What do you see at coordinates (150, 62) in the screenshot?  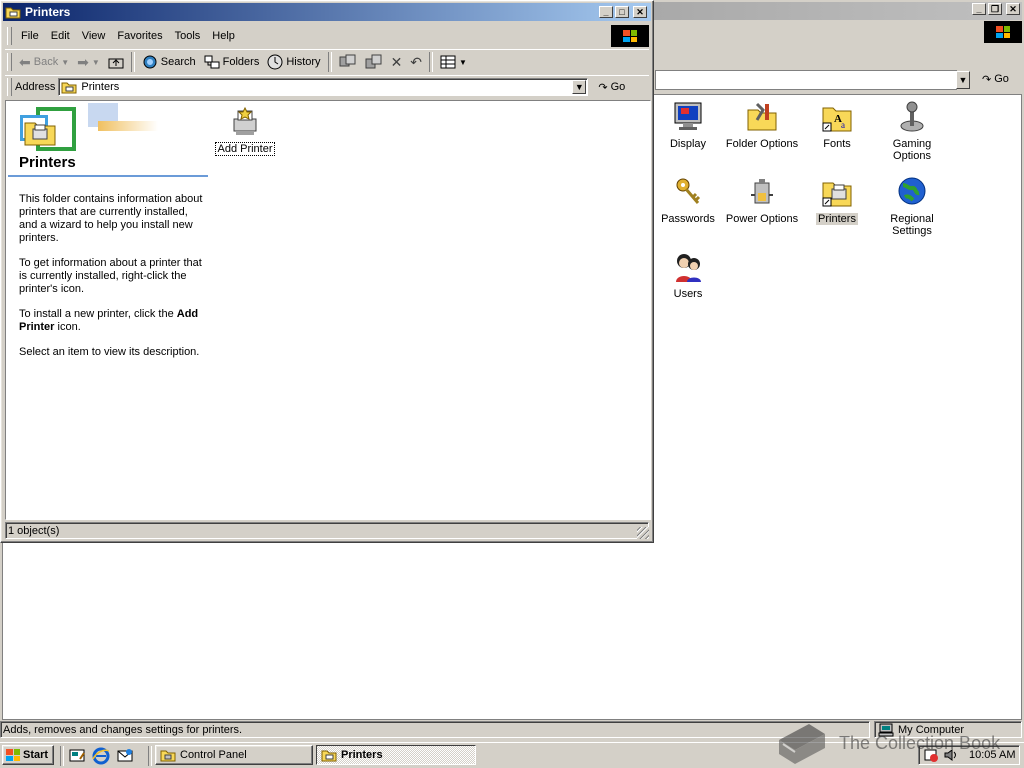 I see `search-icon` at bounding box center [150, 62].